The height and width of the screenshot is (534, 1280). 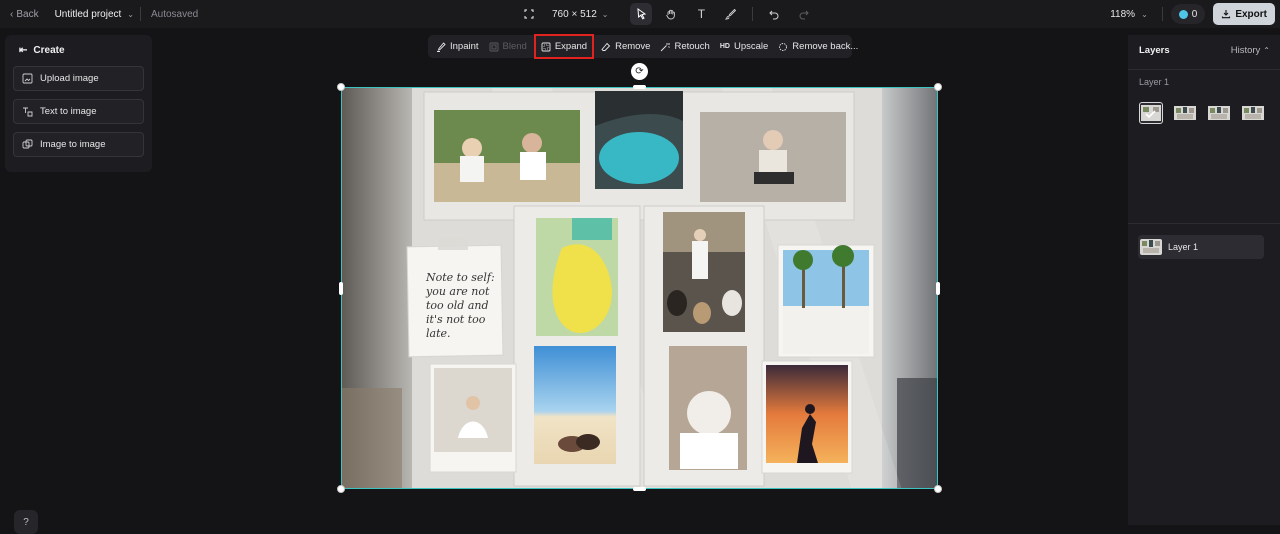 I want to click on autosave-status: Autosaved, so click(x=174, y=14).